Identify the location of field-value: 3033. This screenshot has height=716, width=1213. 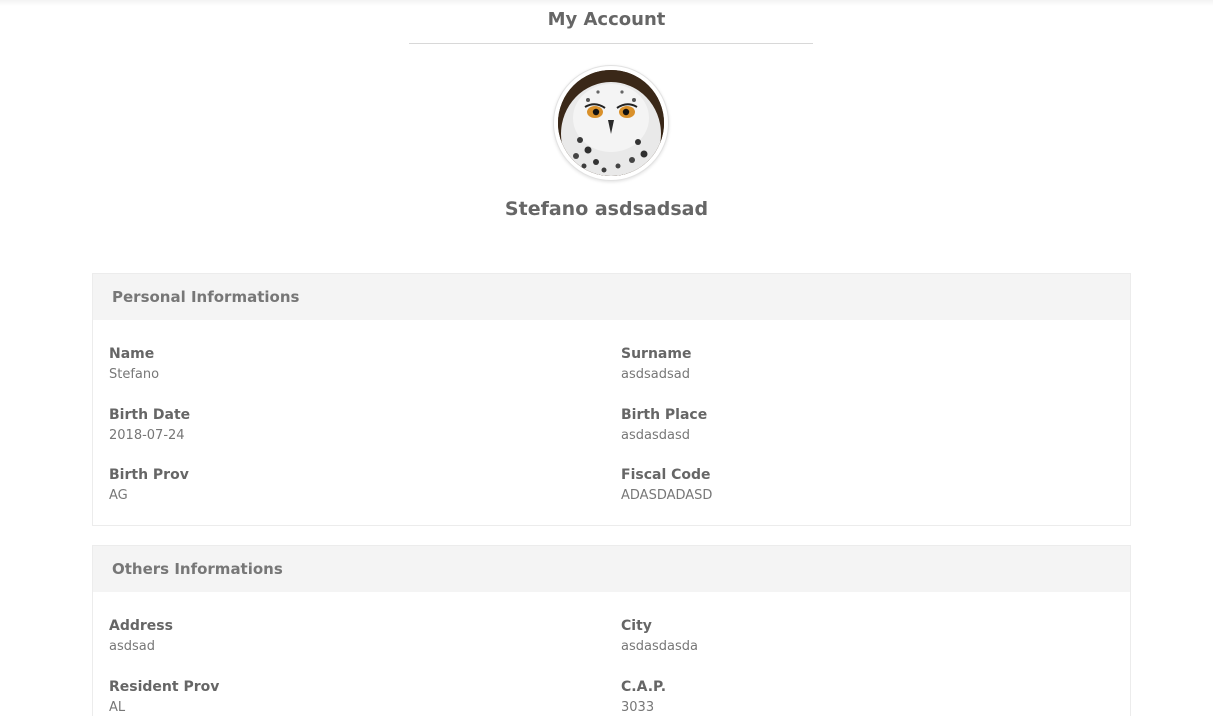
(638, 707).